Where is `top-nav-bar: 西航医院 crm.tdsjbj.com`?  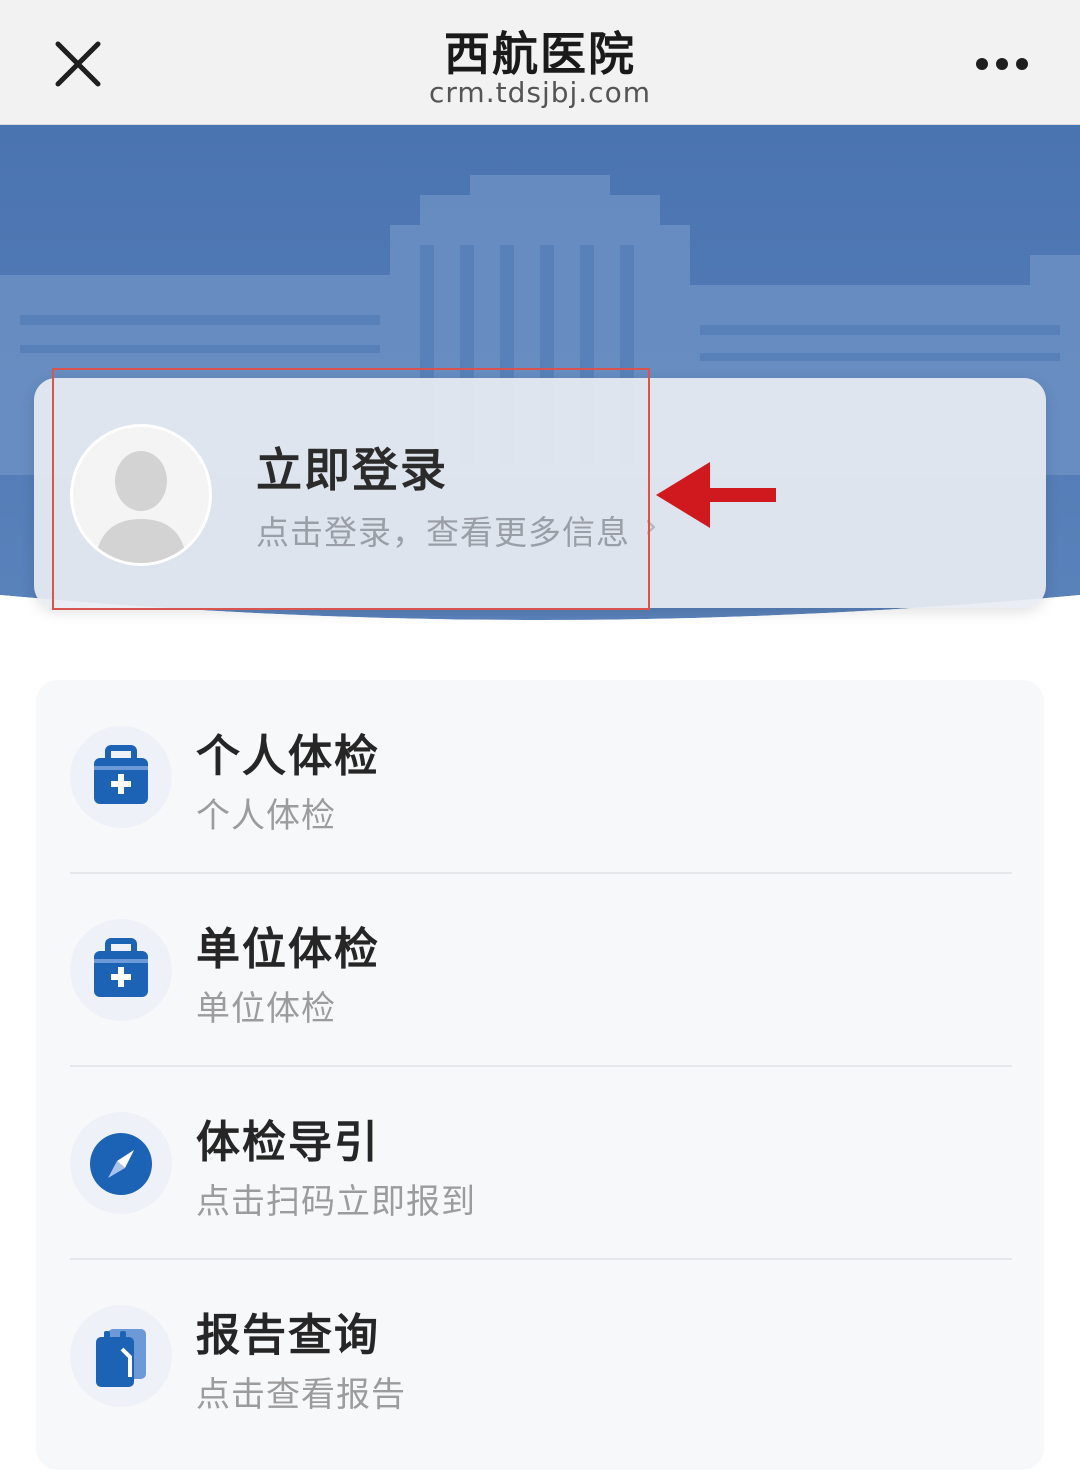
top-nav-bar: 西航医院 crm.tdsjbj.com is located at coordinates (540, 62).